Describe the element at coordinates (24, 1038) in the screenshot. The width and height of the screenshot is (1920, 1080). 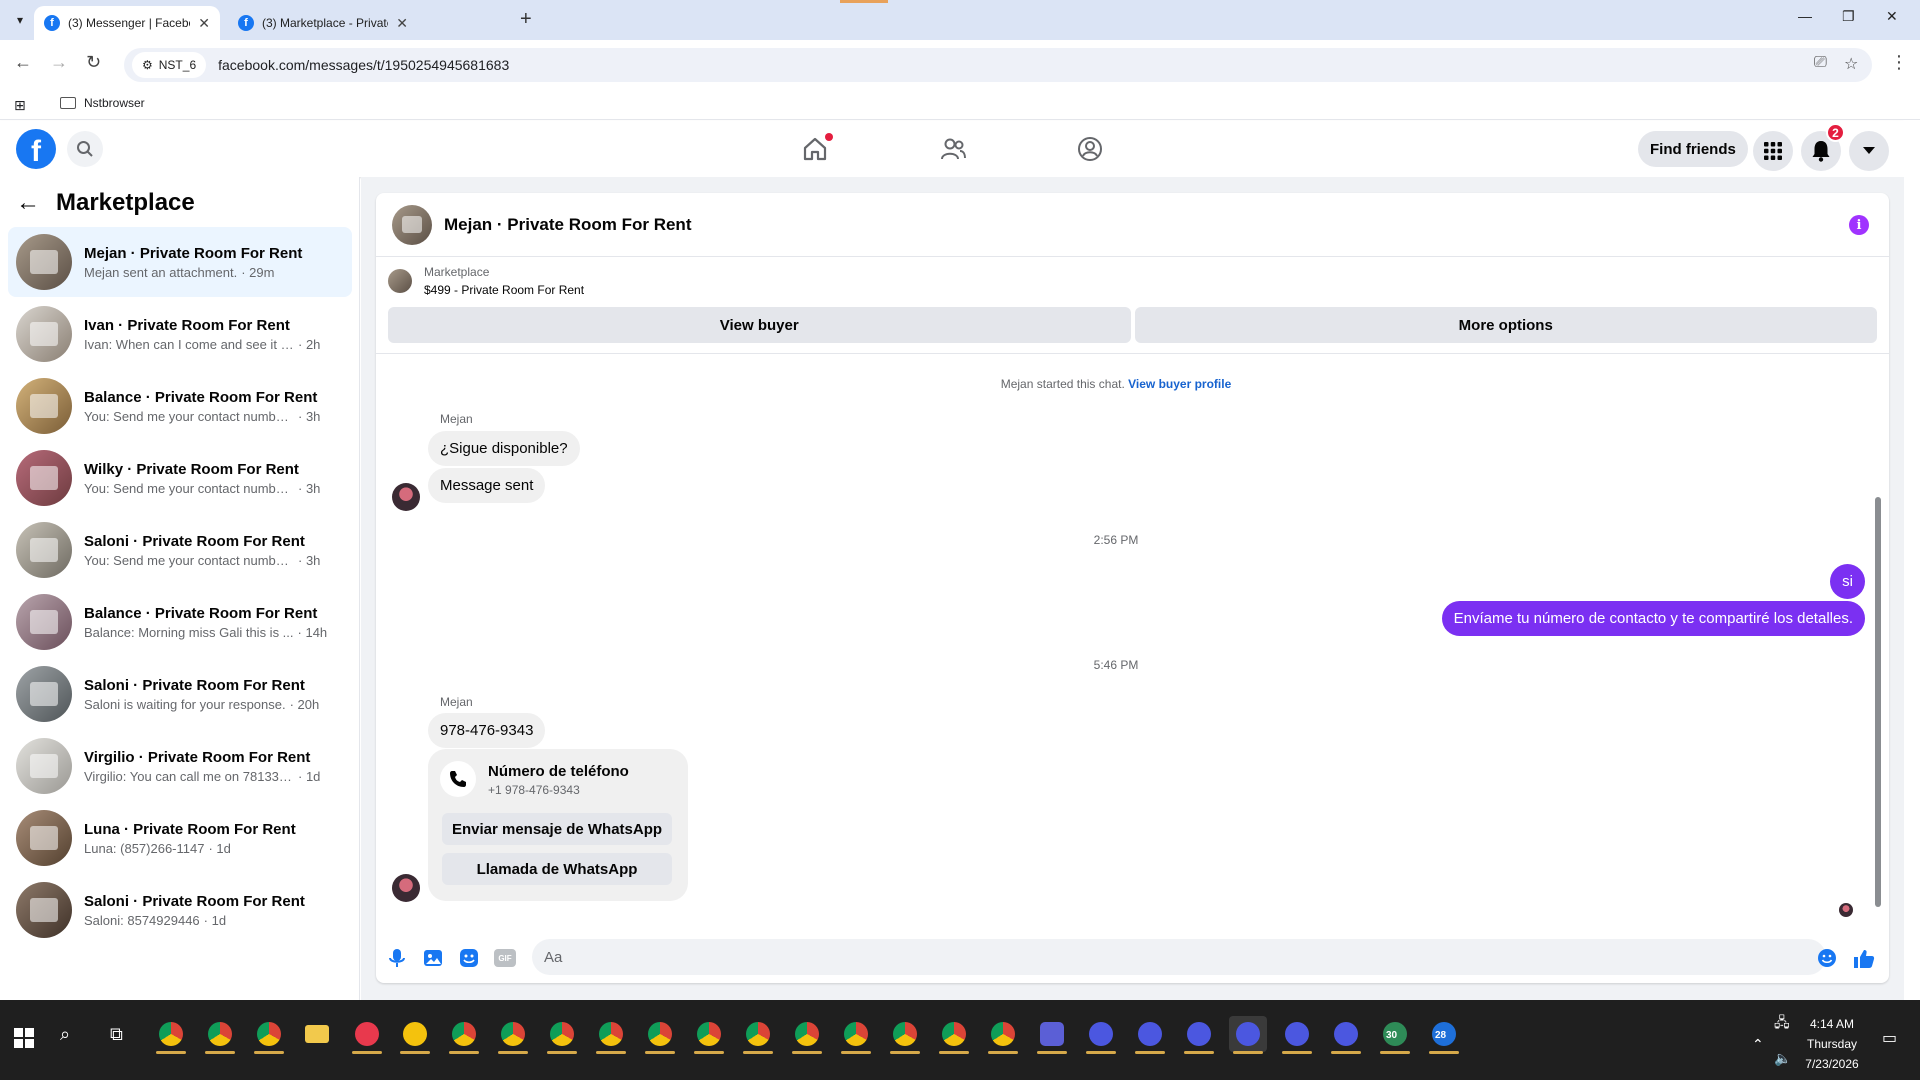
I see `windows-start-icon` at that location.